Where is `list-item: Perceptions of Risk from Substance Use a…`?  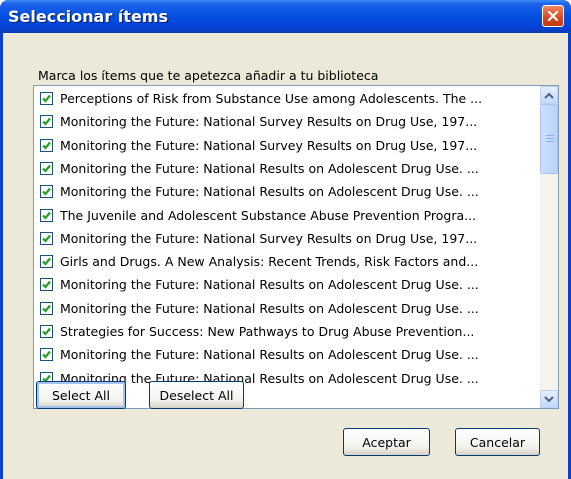 list-item: Perceptions of Risk from Substance Use a… is located at coordinates (261, 98).